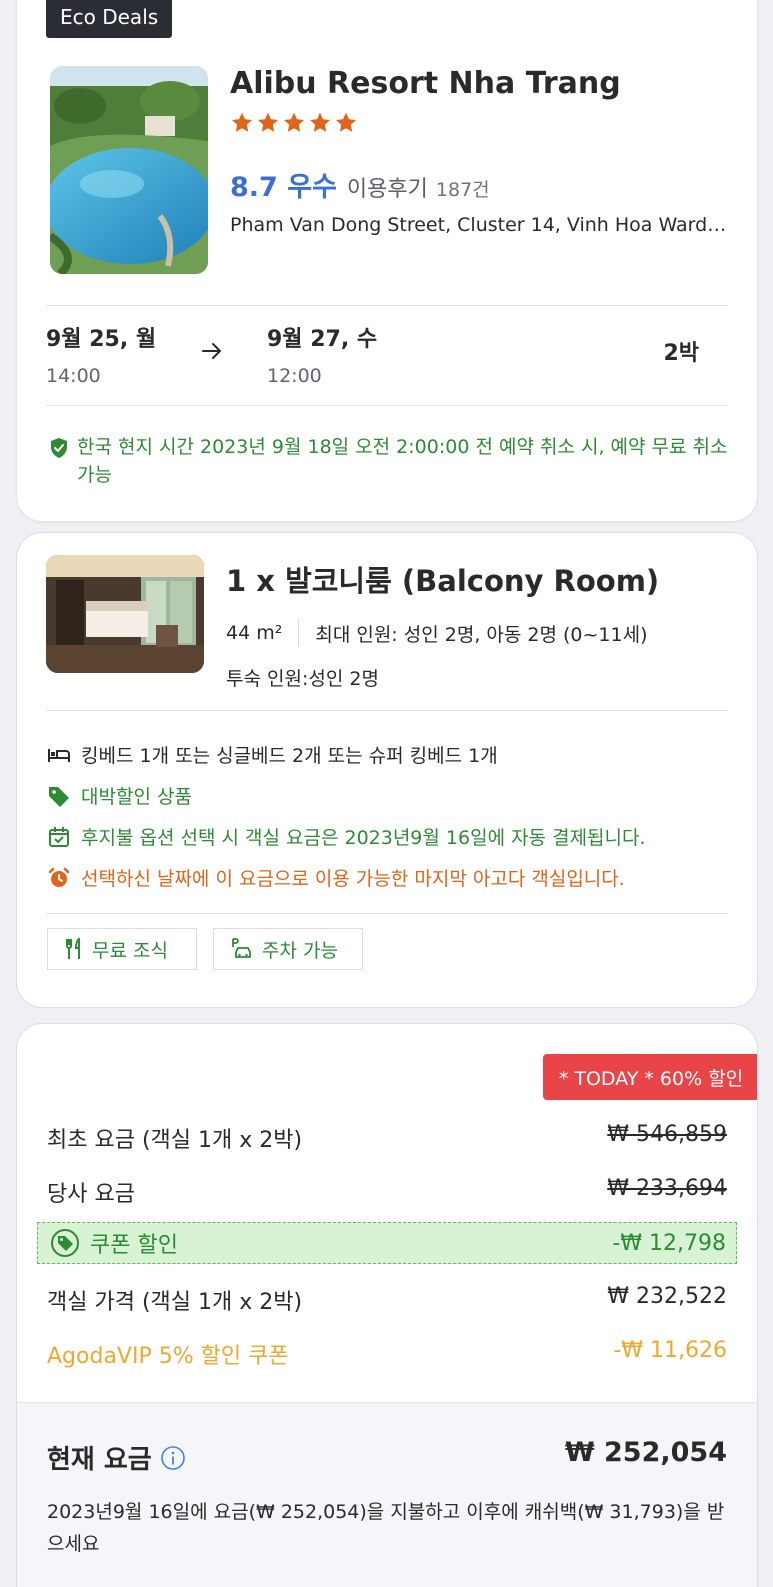 Image resolution: width=773 pixels, height=1587 pixels. I want to click on amenity-free-breakfast: 무료 조식, so click(122, 949).